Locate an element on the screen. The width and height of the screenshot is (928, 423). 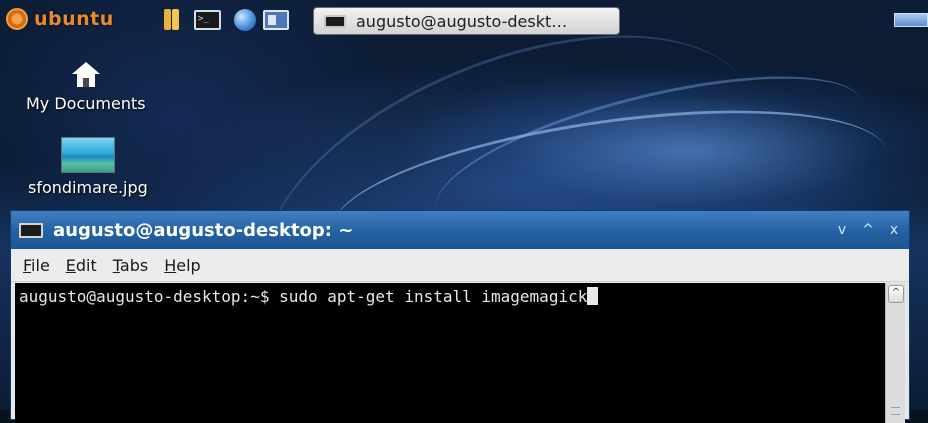
ubuntu-menu-button: ubuntu is located at coordinates (60, 19).